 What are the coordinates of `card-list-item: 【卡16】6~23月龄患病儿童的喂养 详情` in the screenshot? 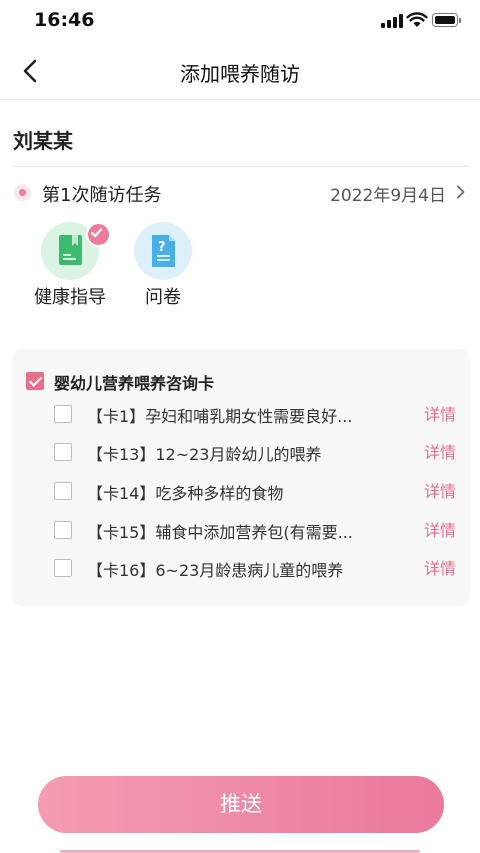 It's located at (241, 567).